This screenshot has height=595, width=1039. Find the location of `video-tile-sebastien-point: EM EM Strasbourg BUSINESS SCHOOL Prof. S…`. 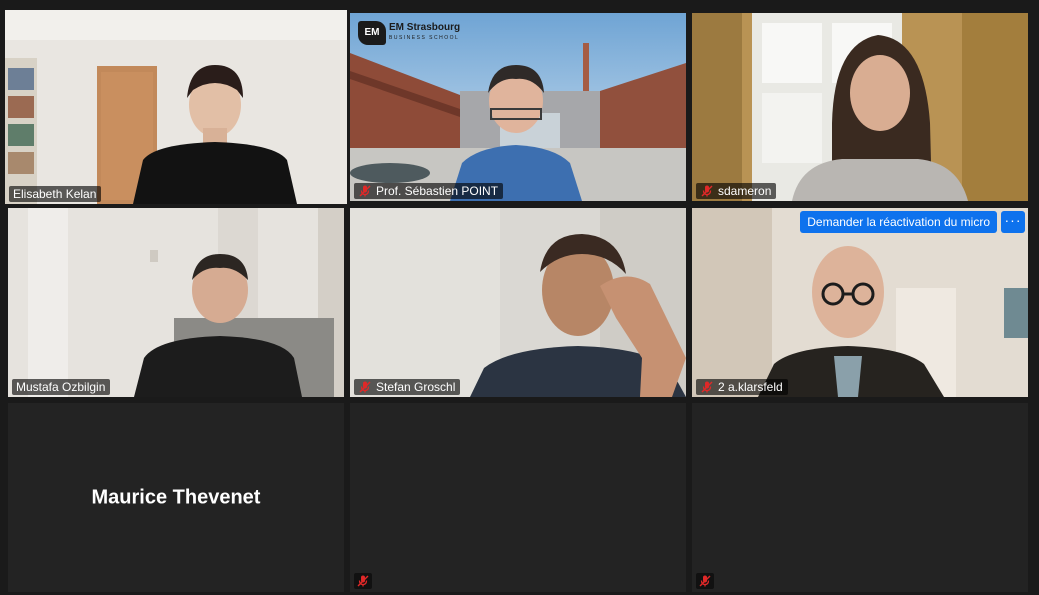

video-tile-sebastien-point: EM EM Strasbourg BUSINESS SCHOOL Prof. S… is located at coordinates (518, 107).